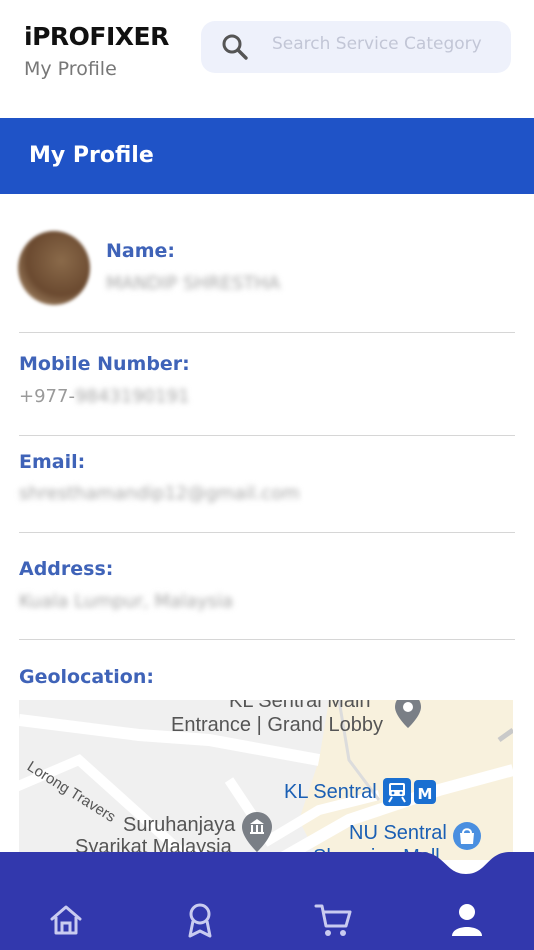 The height and width of the screenshot is (950, 534). I want to click on mobile-prefix: +977-, so click(47, 396).